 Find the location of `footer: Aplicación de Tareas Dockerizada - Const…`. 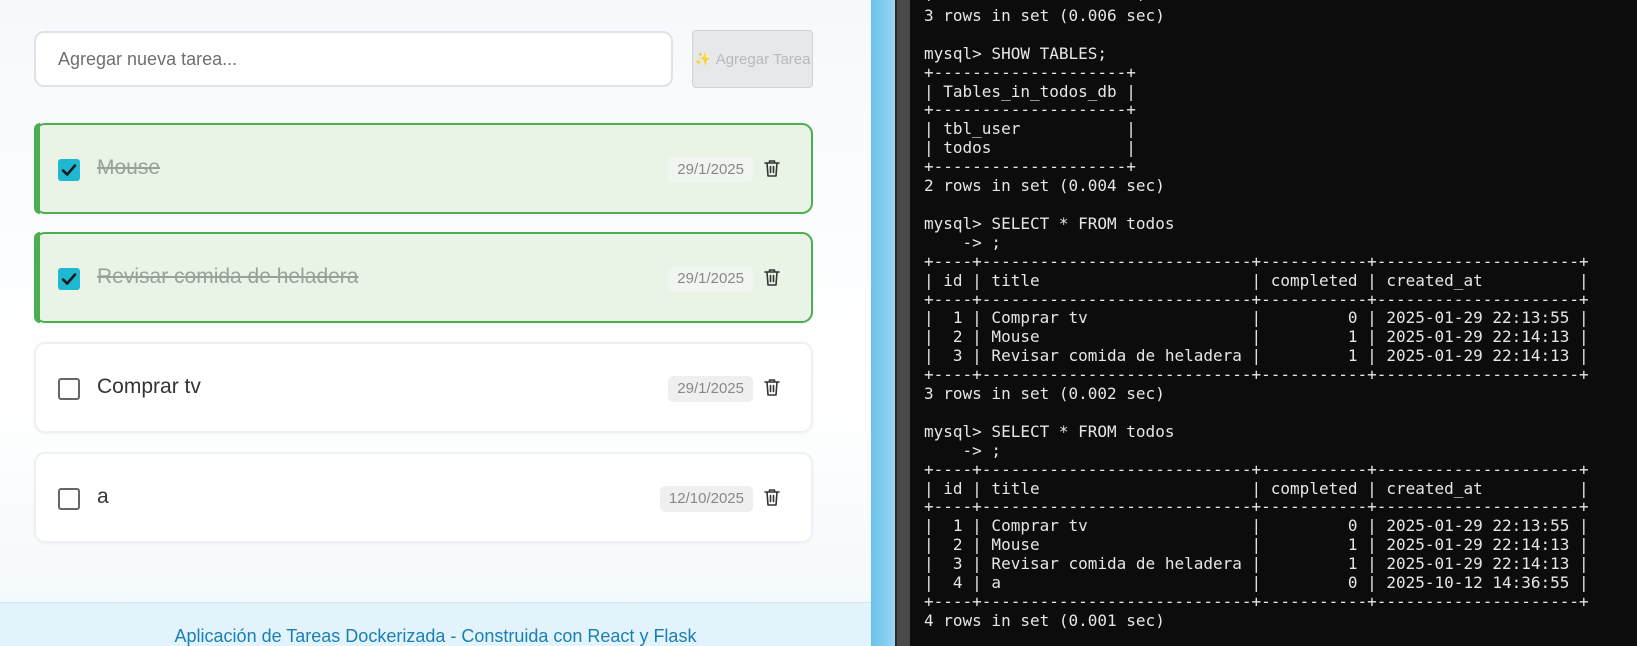

footer: Aplicación de Tareas Dockerizada - Const… is located at coordinates (435, 624).